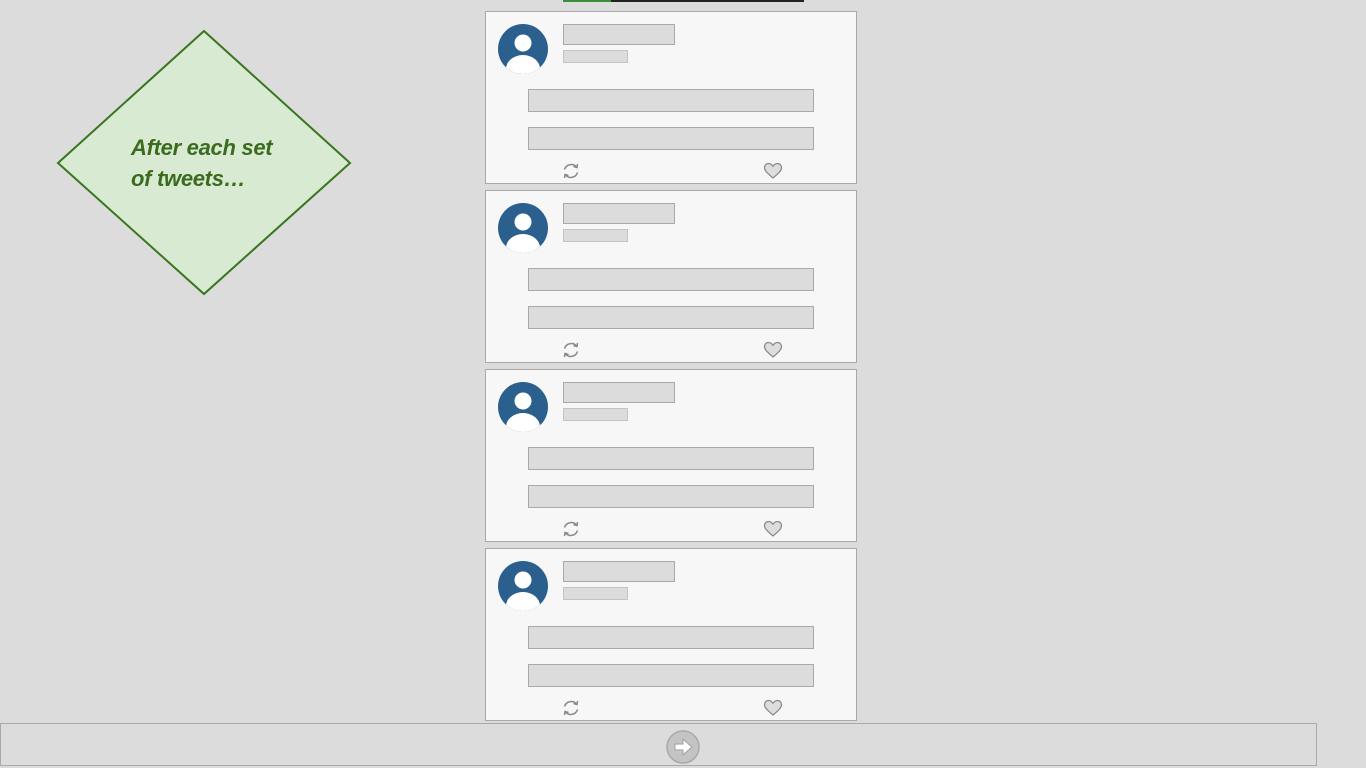  I want to click on callout-line-1: After each set, so click(202, 147).